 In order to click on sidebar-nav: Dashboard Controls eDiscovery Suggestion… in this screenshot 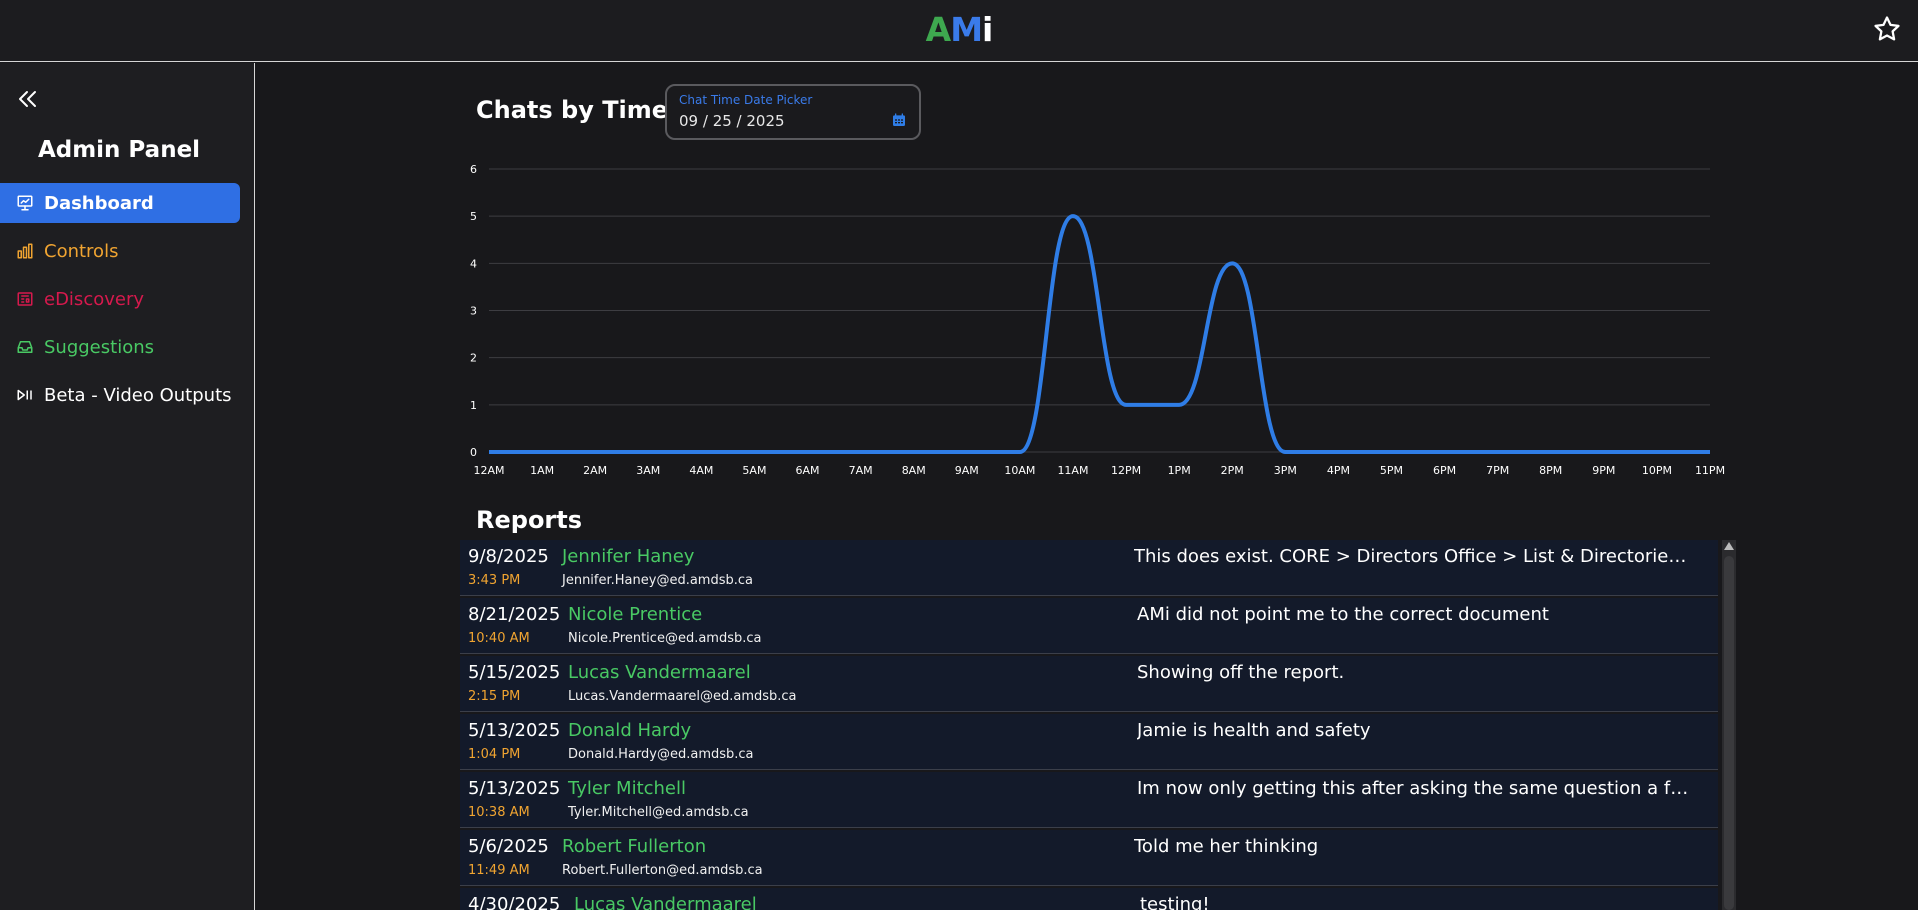, I will do `click(120, 303)`.